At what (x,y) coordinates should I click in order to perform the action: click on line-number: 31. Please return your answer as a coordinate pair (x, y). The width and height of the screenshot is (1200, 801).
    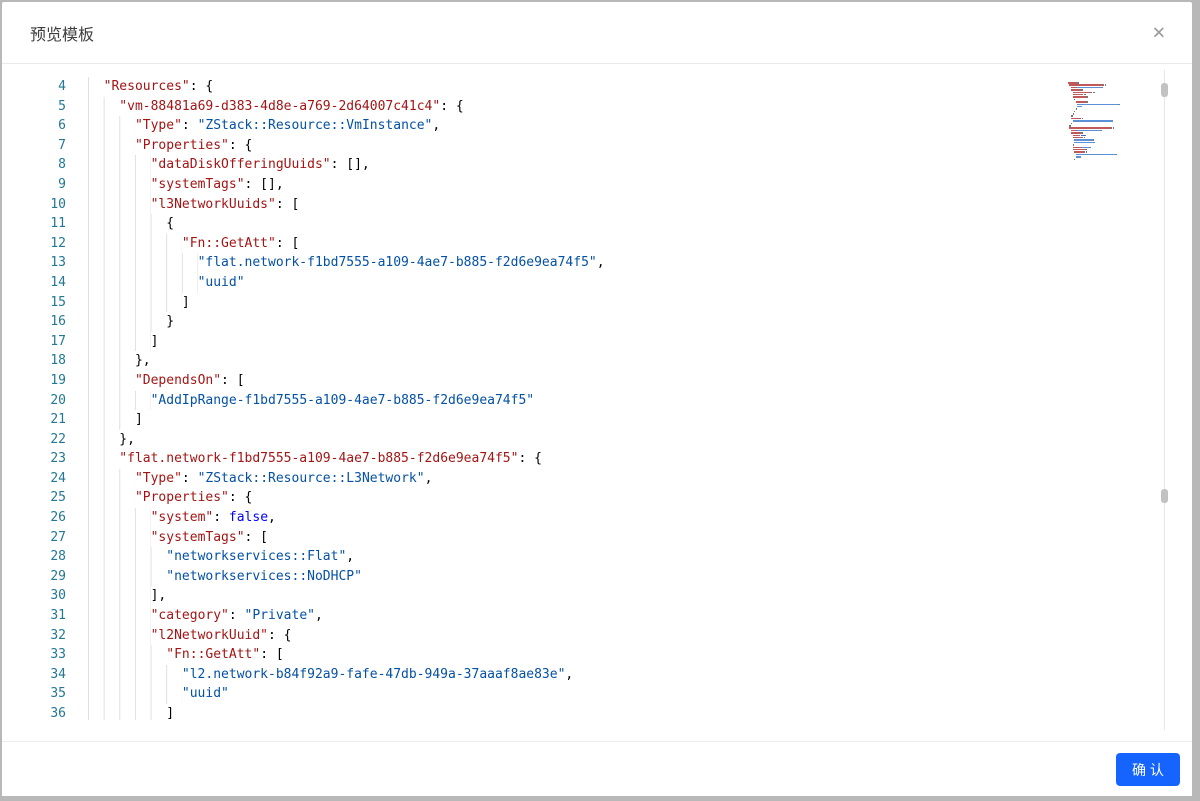
    Looking at the image, I should click on (58, 616).